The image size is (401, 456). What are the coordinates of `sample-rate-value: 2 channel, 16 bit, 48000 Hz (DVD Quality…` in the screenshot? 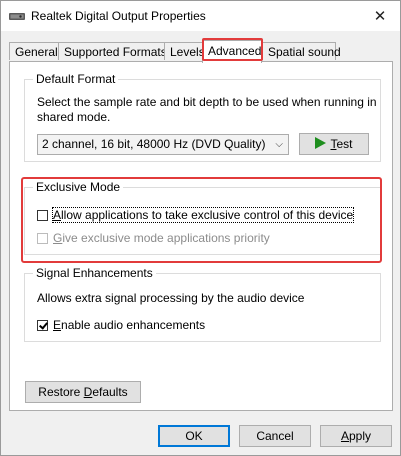 It's located at (154, 144).